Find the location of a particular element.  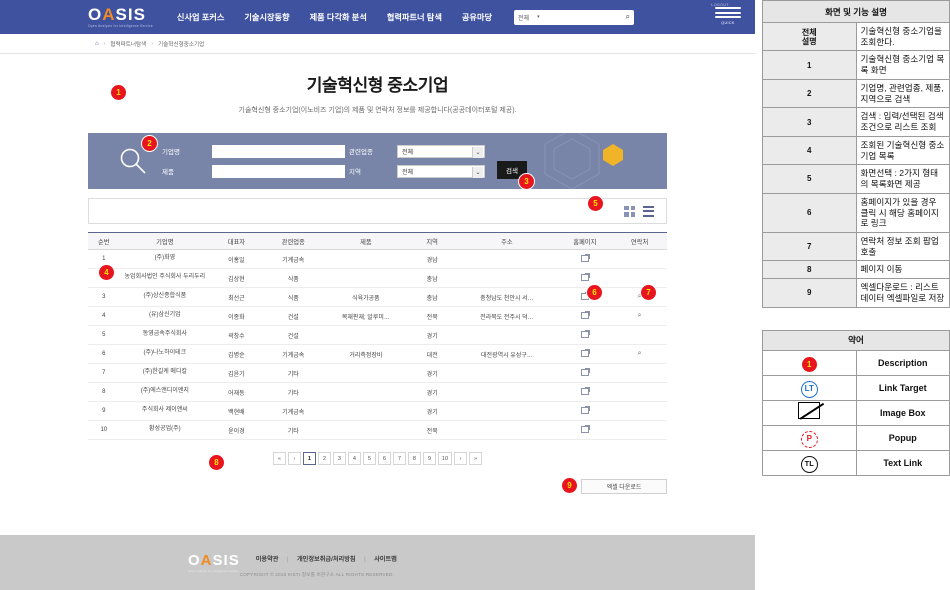

list-view-icon is located at coordinates (648, 211).